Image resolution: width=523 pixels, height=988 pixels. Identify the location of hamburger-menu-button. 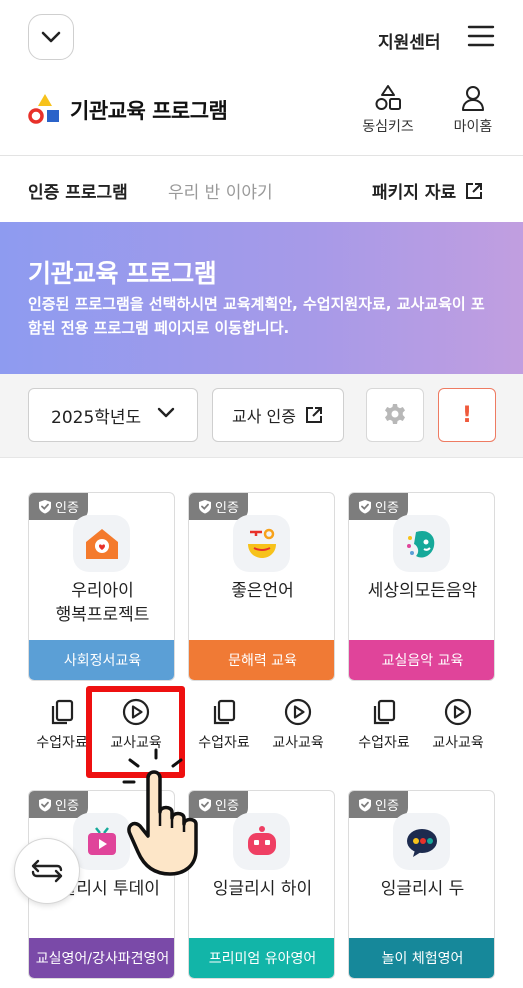
(481, 37).